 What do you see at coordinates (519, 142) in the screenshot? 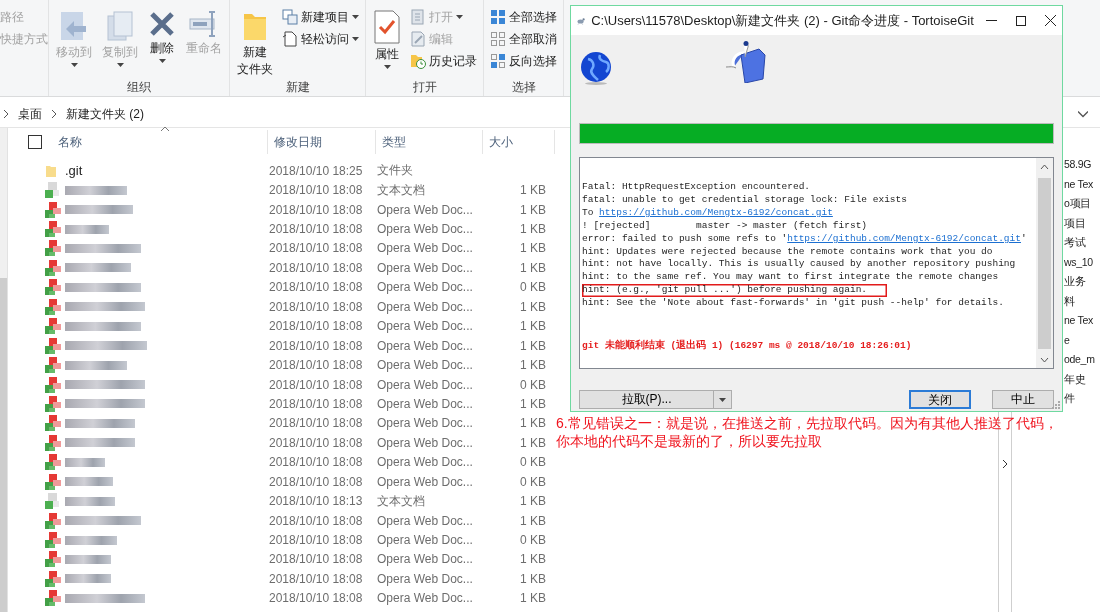
I see `column-header: 大小` at bounding box center [519, 142].